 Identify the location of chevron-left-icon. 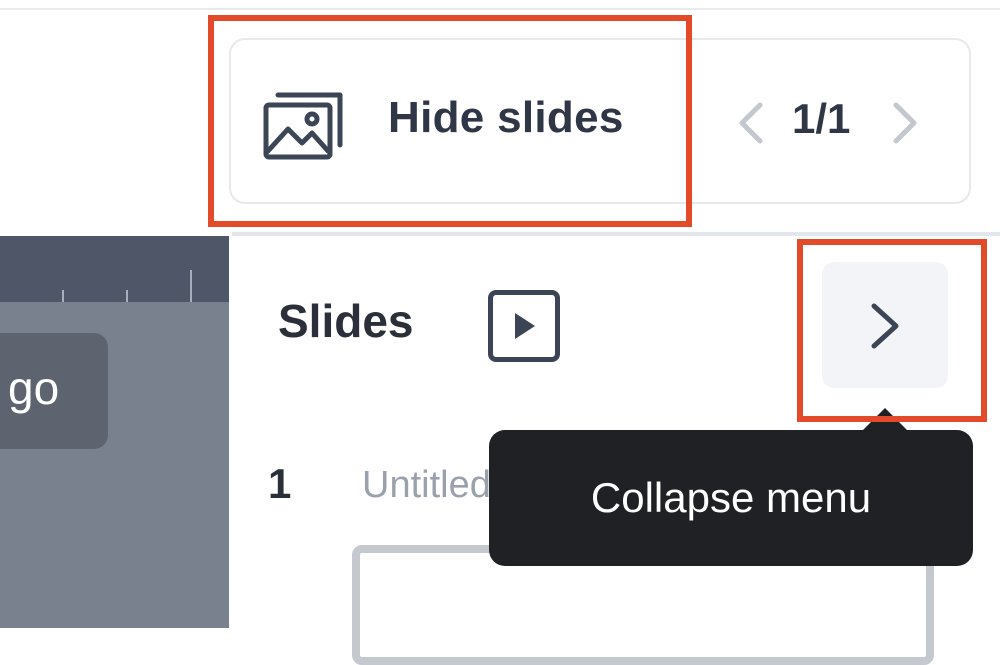
(751, 123).